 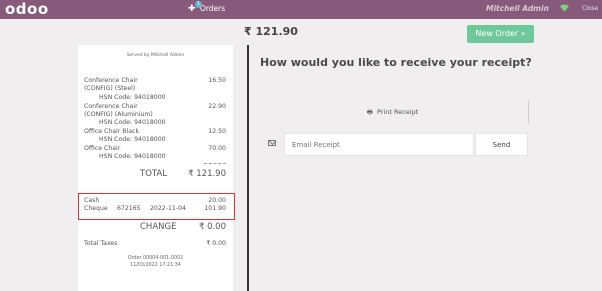 I want to click on change-value: ₹ 0.00, so click(x=212, y=227).